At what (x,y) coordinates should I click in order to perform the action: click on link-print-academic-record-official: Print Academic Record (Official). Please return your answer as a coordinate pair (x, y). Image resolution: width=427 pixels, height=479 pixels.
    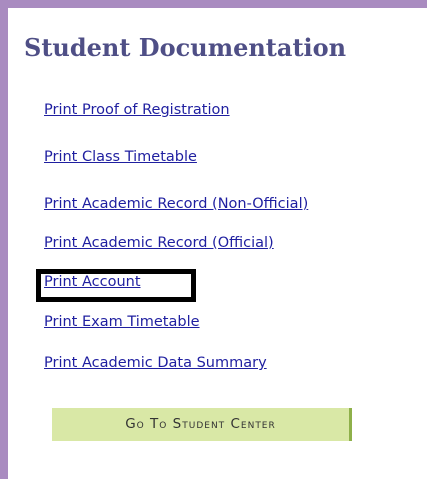
    Looking at the image, I should click on (159, 243).